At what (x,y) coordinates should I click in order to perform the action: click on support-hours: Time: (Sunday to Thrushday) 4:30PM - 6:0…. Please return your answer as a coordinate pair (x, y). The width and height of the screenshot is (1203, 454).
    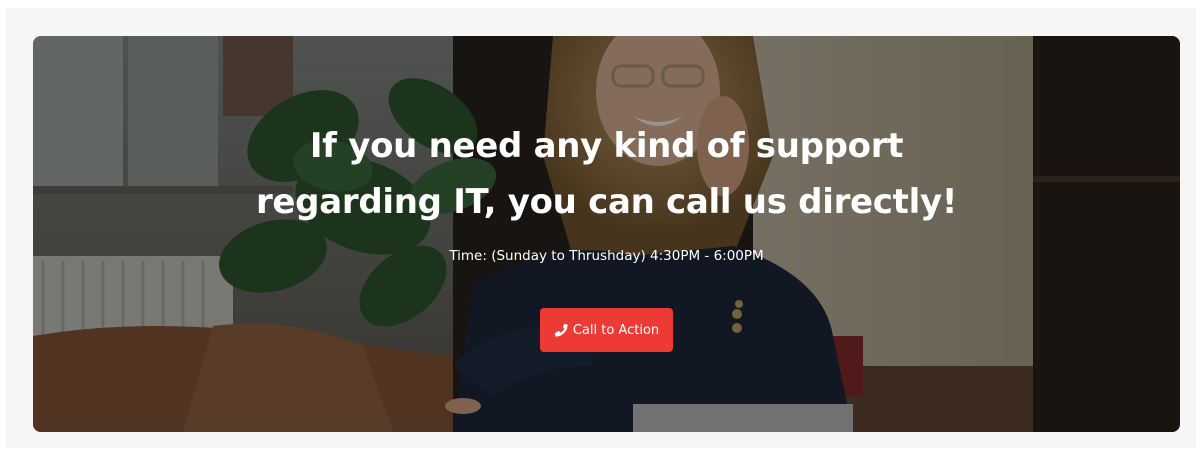
    Looking at the image, I should click on (606, 256).